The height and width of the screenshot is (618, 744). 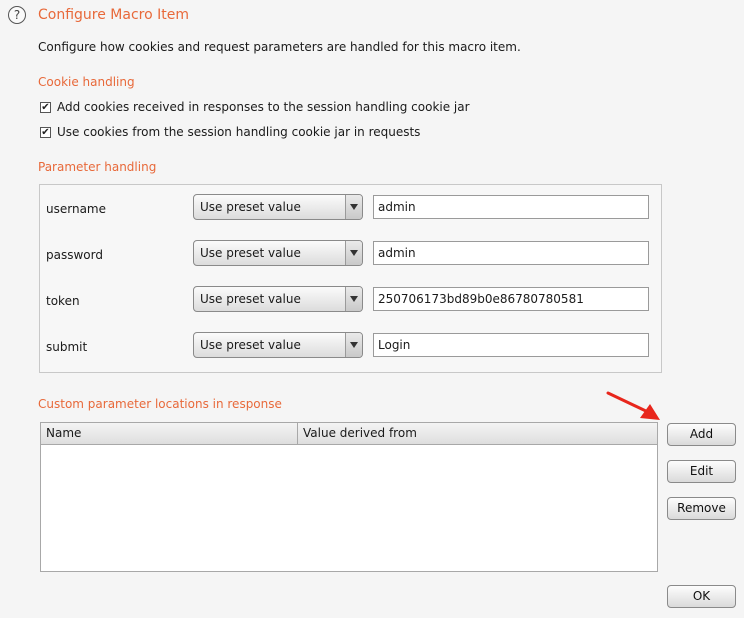 I want to click on add-cookies-checkbox: ✔, so click(x=45, y=107).